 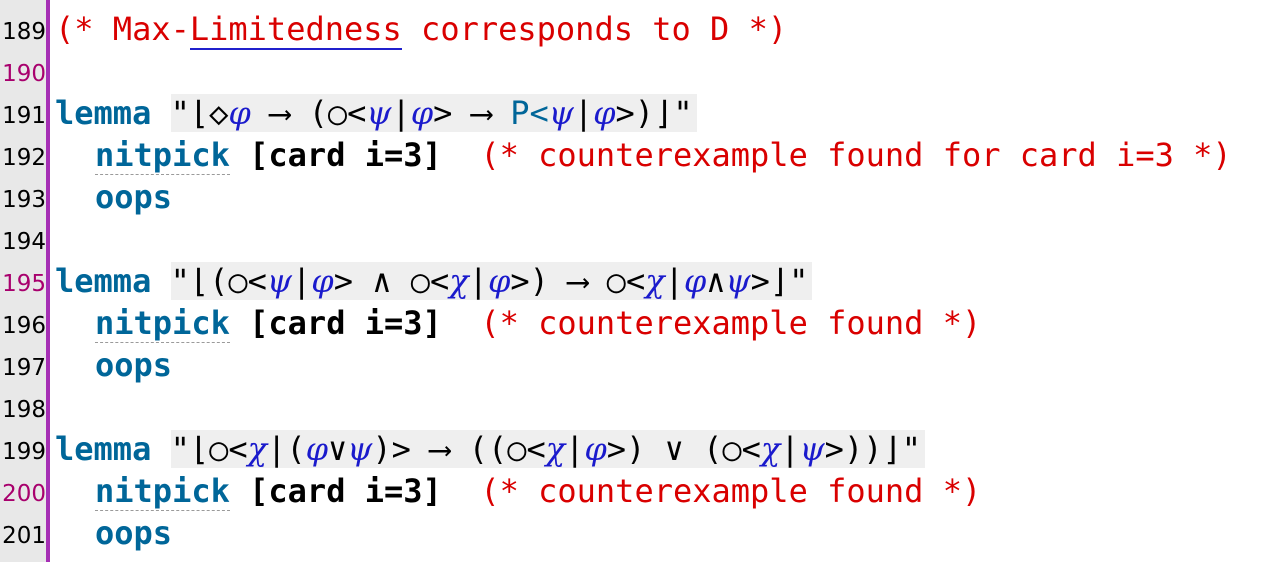 I want to click on code-line-191: 191 lemma "⌊◇φ ⟶ (○<ψ|φ> ⟶ P<ψ|φ>)⌋", so click(x=640, y=113).